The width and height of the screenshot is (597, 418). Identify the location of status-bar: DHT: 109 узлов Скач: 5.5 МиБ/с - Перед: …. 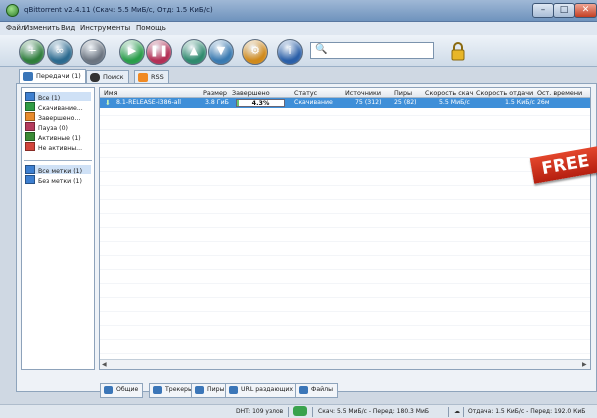
(298, 411).